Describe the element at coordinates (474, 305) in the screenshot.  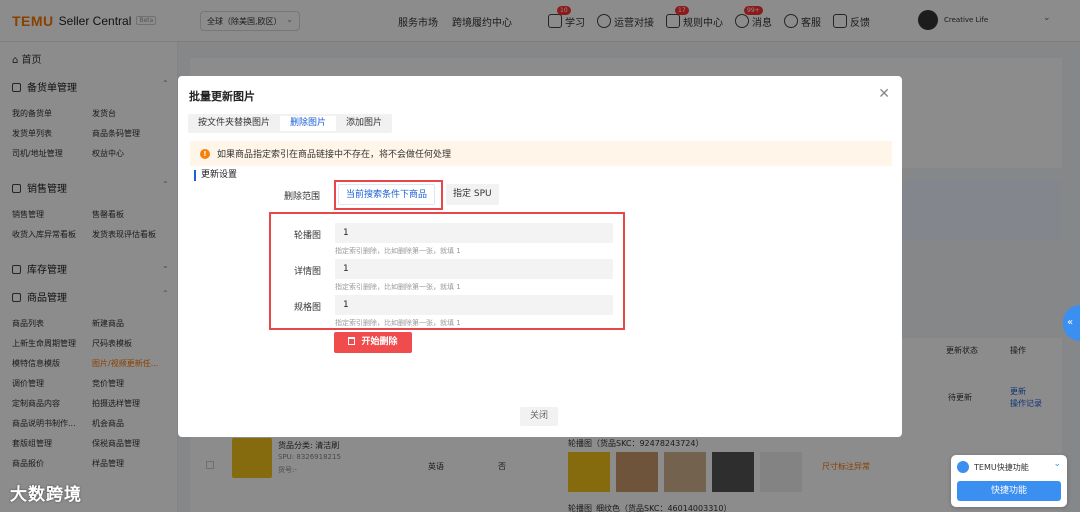
I see `spec-index-input: 1` at that location.